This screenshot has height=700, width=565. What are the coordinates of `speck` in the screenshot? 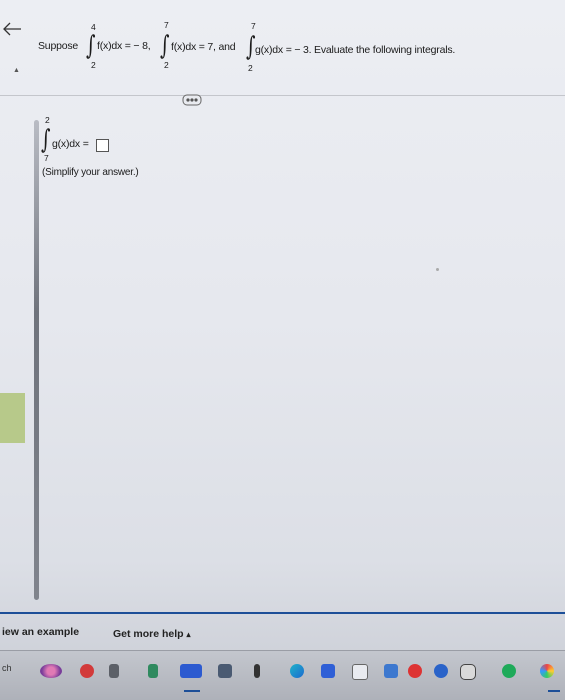 It's located at (437, 269).